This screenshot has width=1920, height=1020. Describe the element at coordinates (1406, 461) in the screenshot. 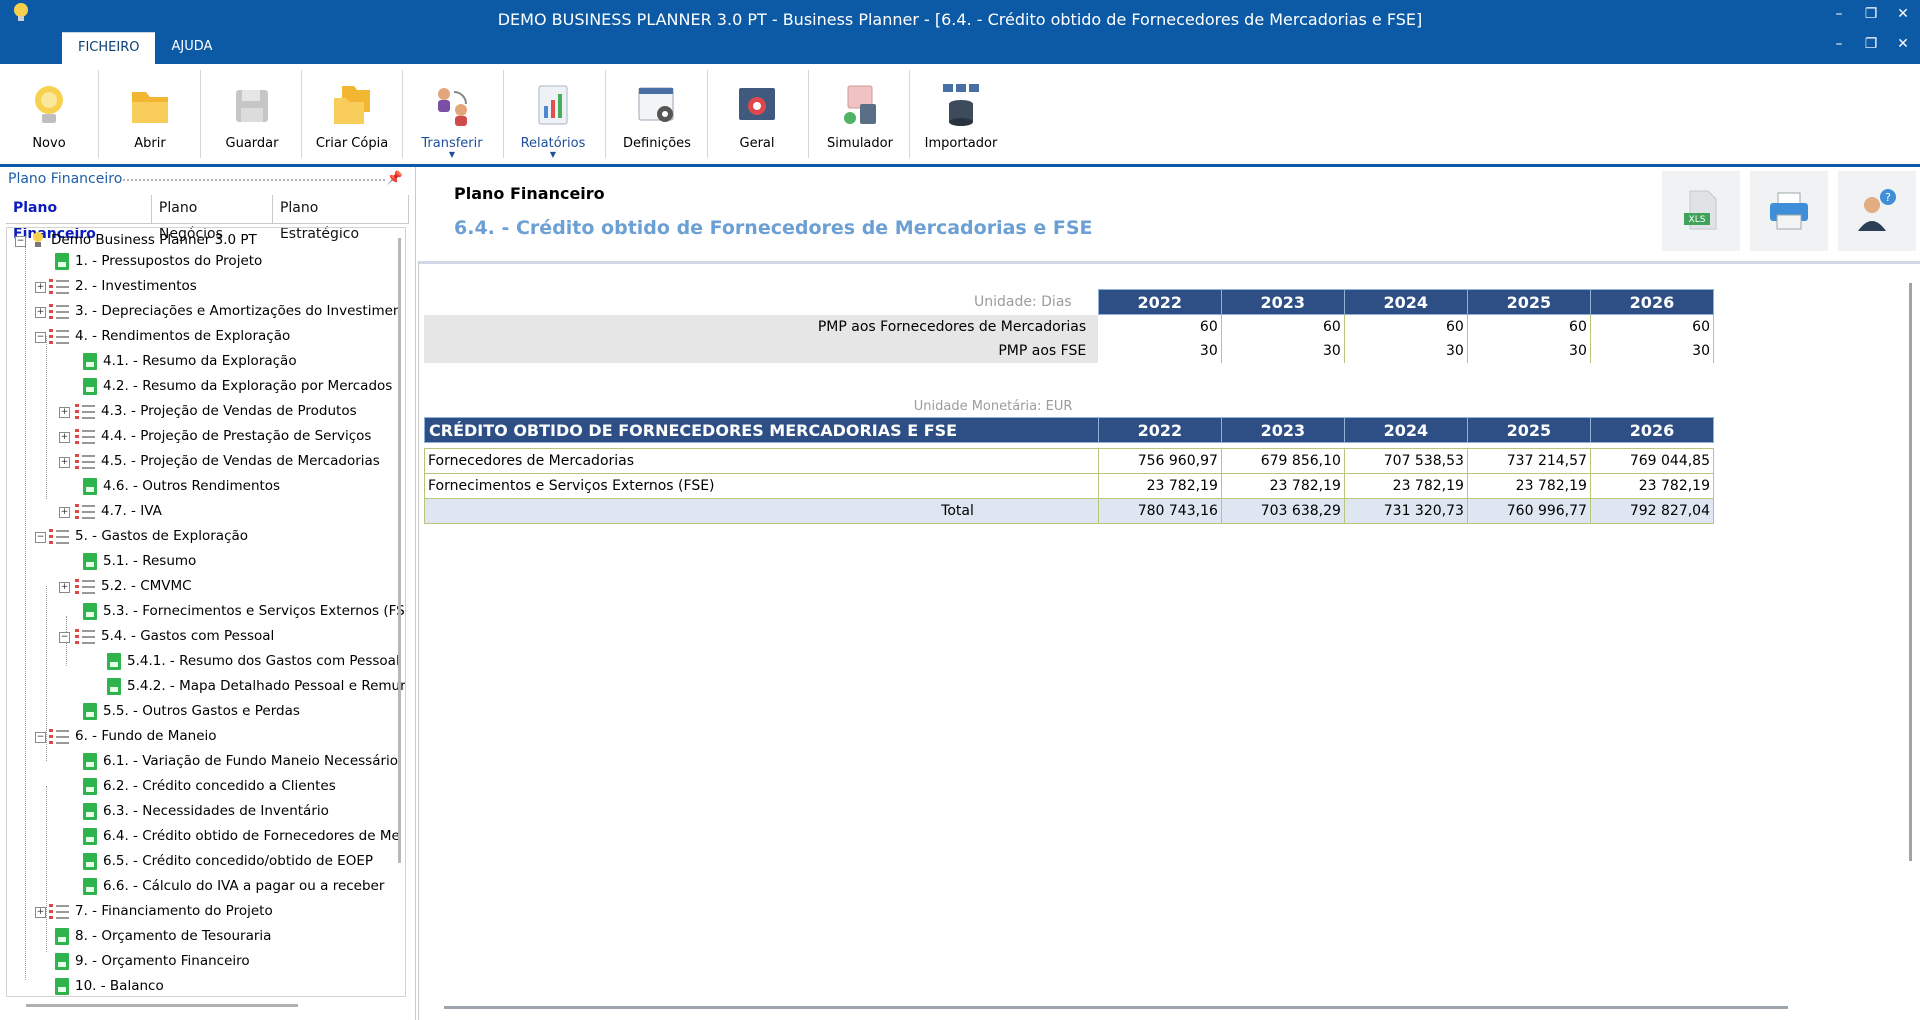

I see `value-cell: 707 538,53` at that location.